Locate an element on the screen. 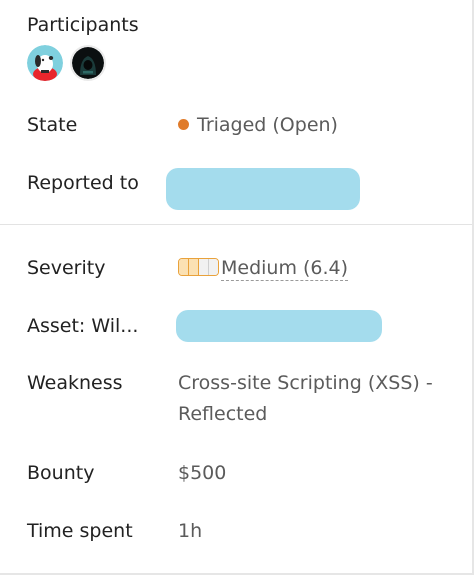 The width and height of the screenshot is (474, 575). hooded-figure-icon is located at coordinates (88, 63).